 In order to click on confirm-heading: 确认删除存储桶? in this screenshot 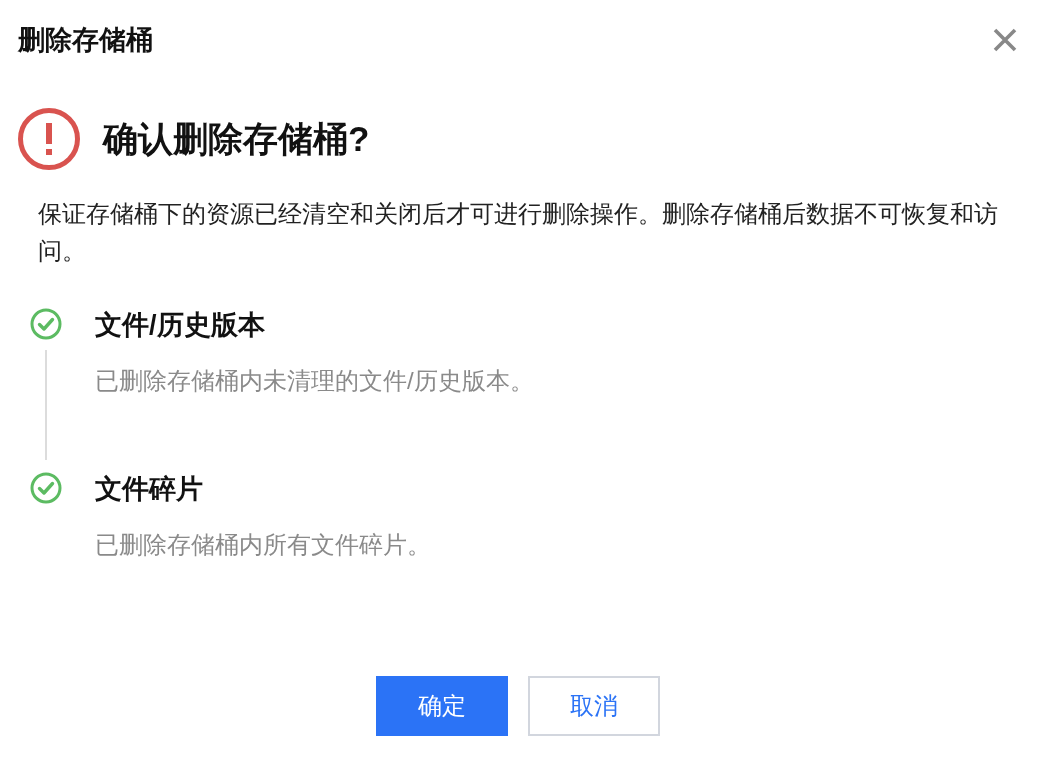, I will do `click(236, 139)`.